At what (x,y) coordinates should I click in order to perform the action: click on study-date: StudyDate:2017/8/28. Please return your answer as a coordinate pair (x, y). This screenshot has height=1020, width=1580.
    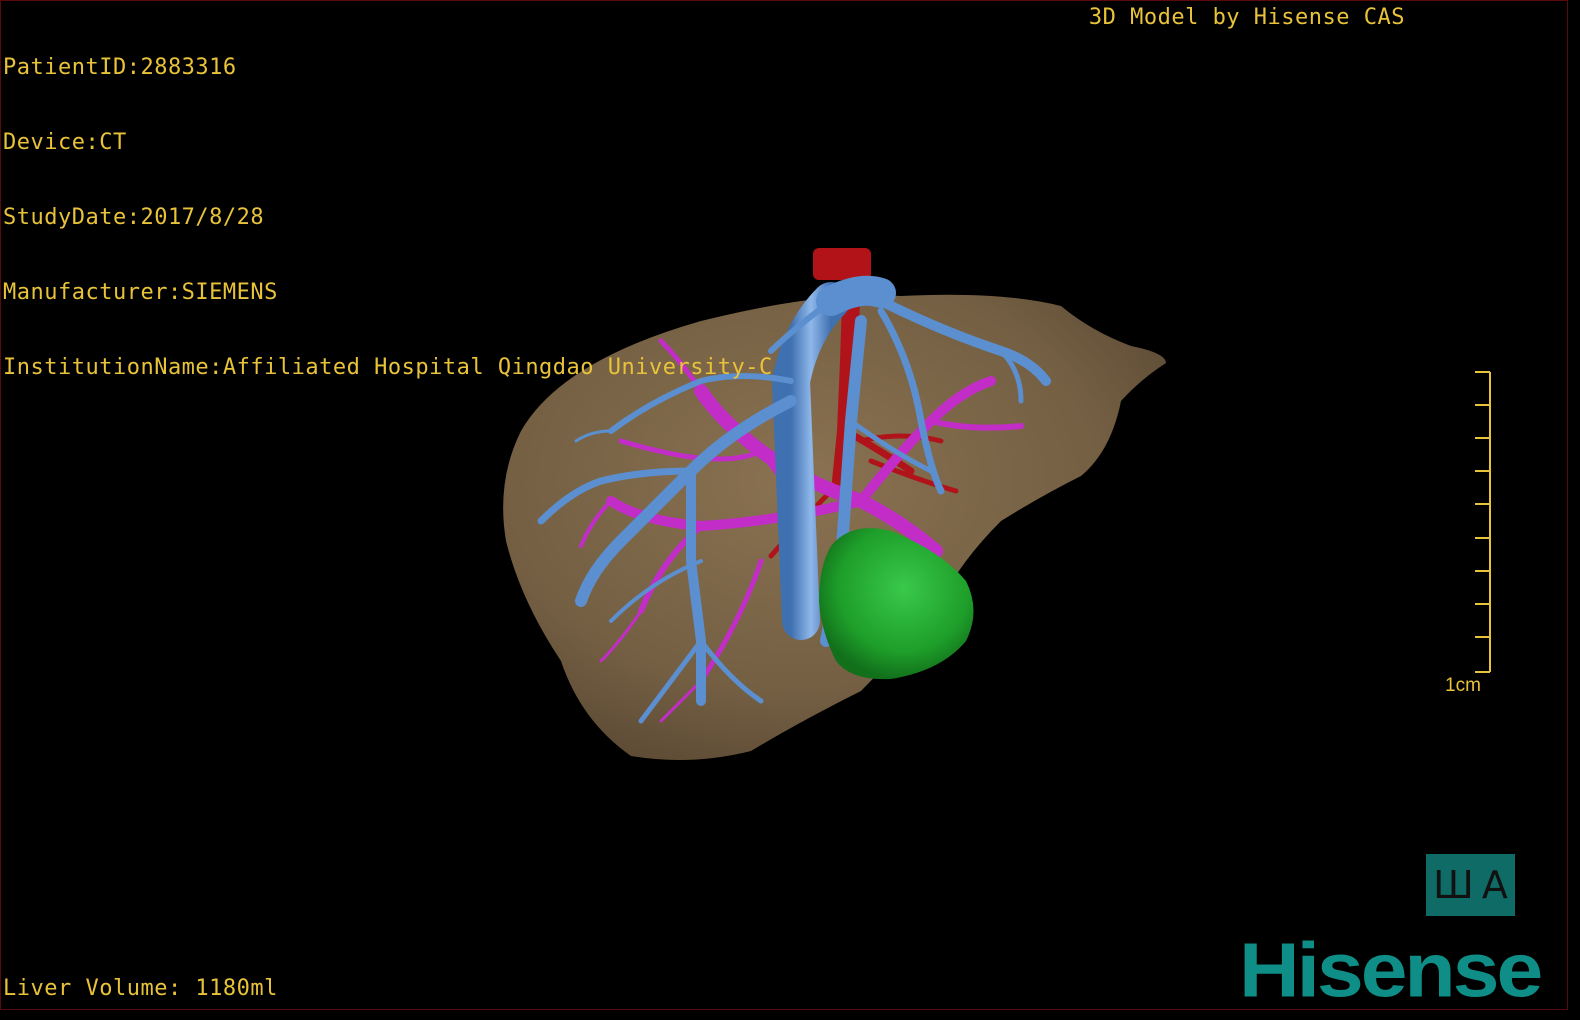
    Looking at the image, I should click on (134, 217).